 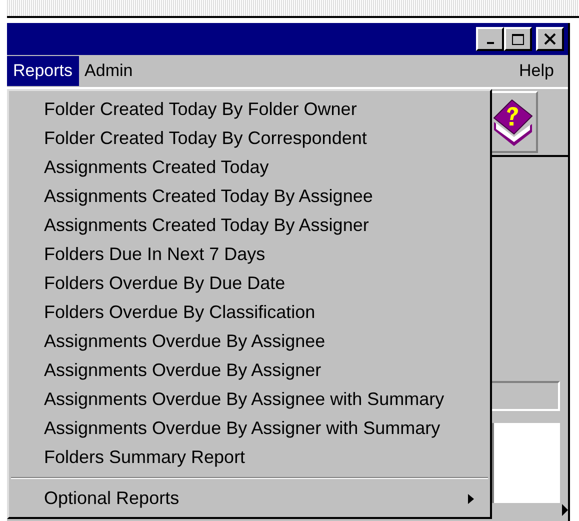 I want to click on menu-item: Folder Created Today By Folder Owner, so click(x=249, y=109).